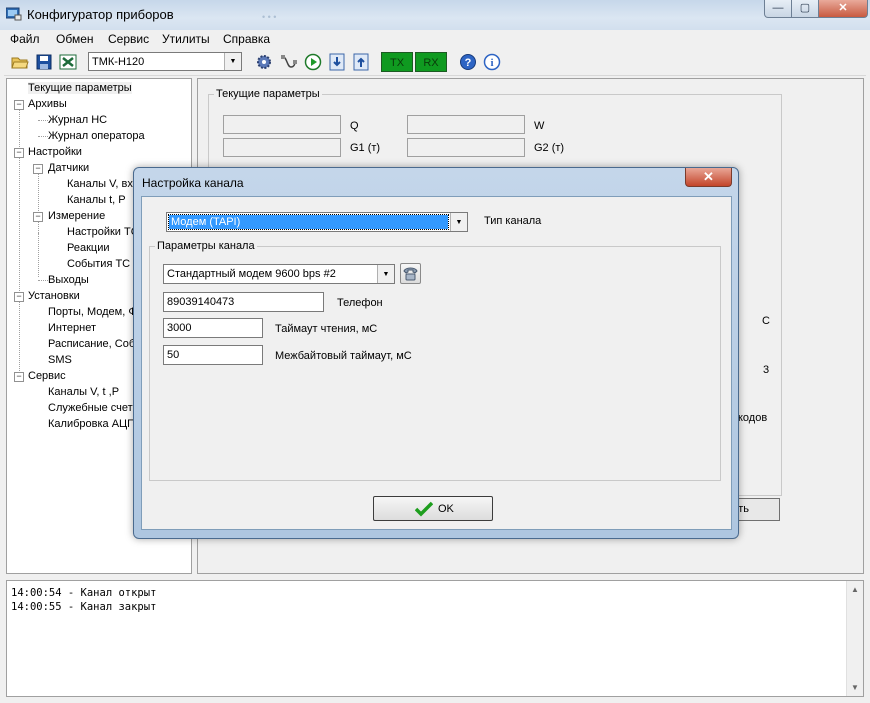  I want to click on settings-gear-icon, so click(264, 62).